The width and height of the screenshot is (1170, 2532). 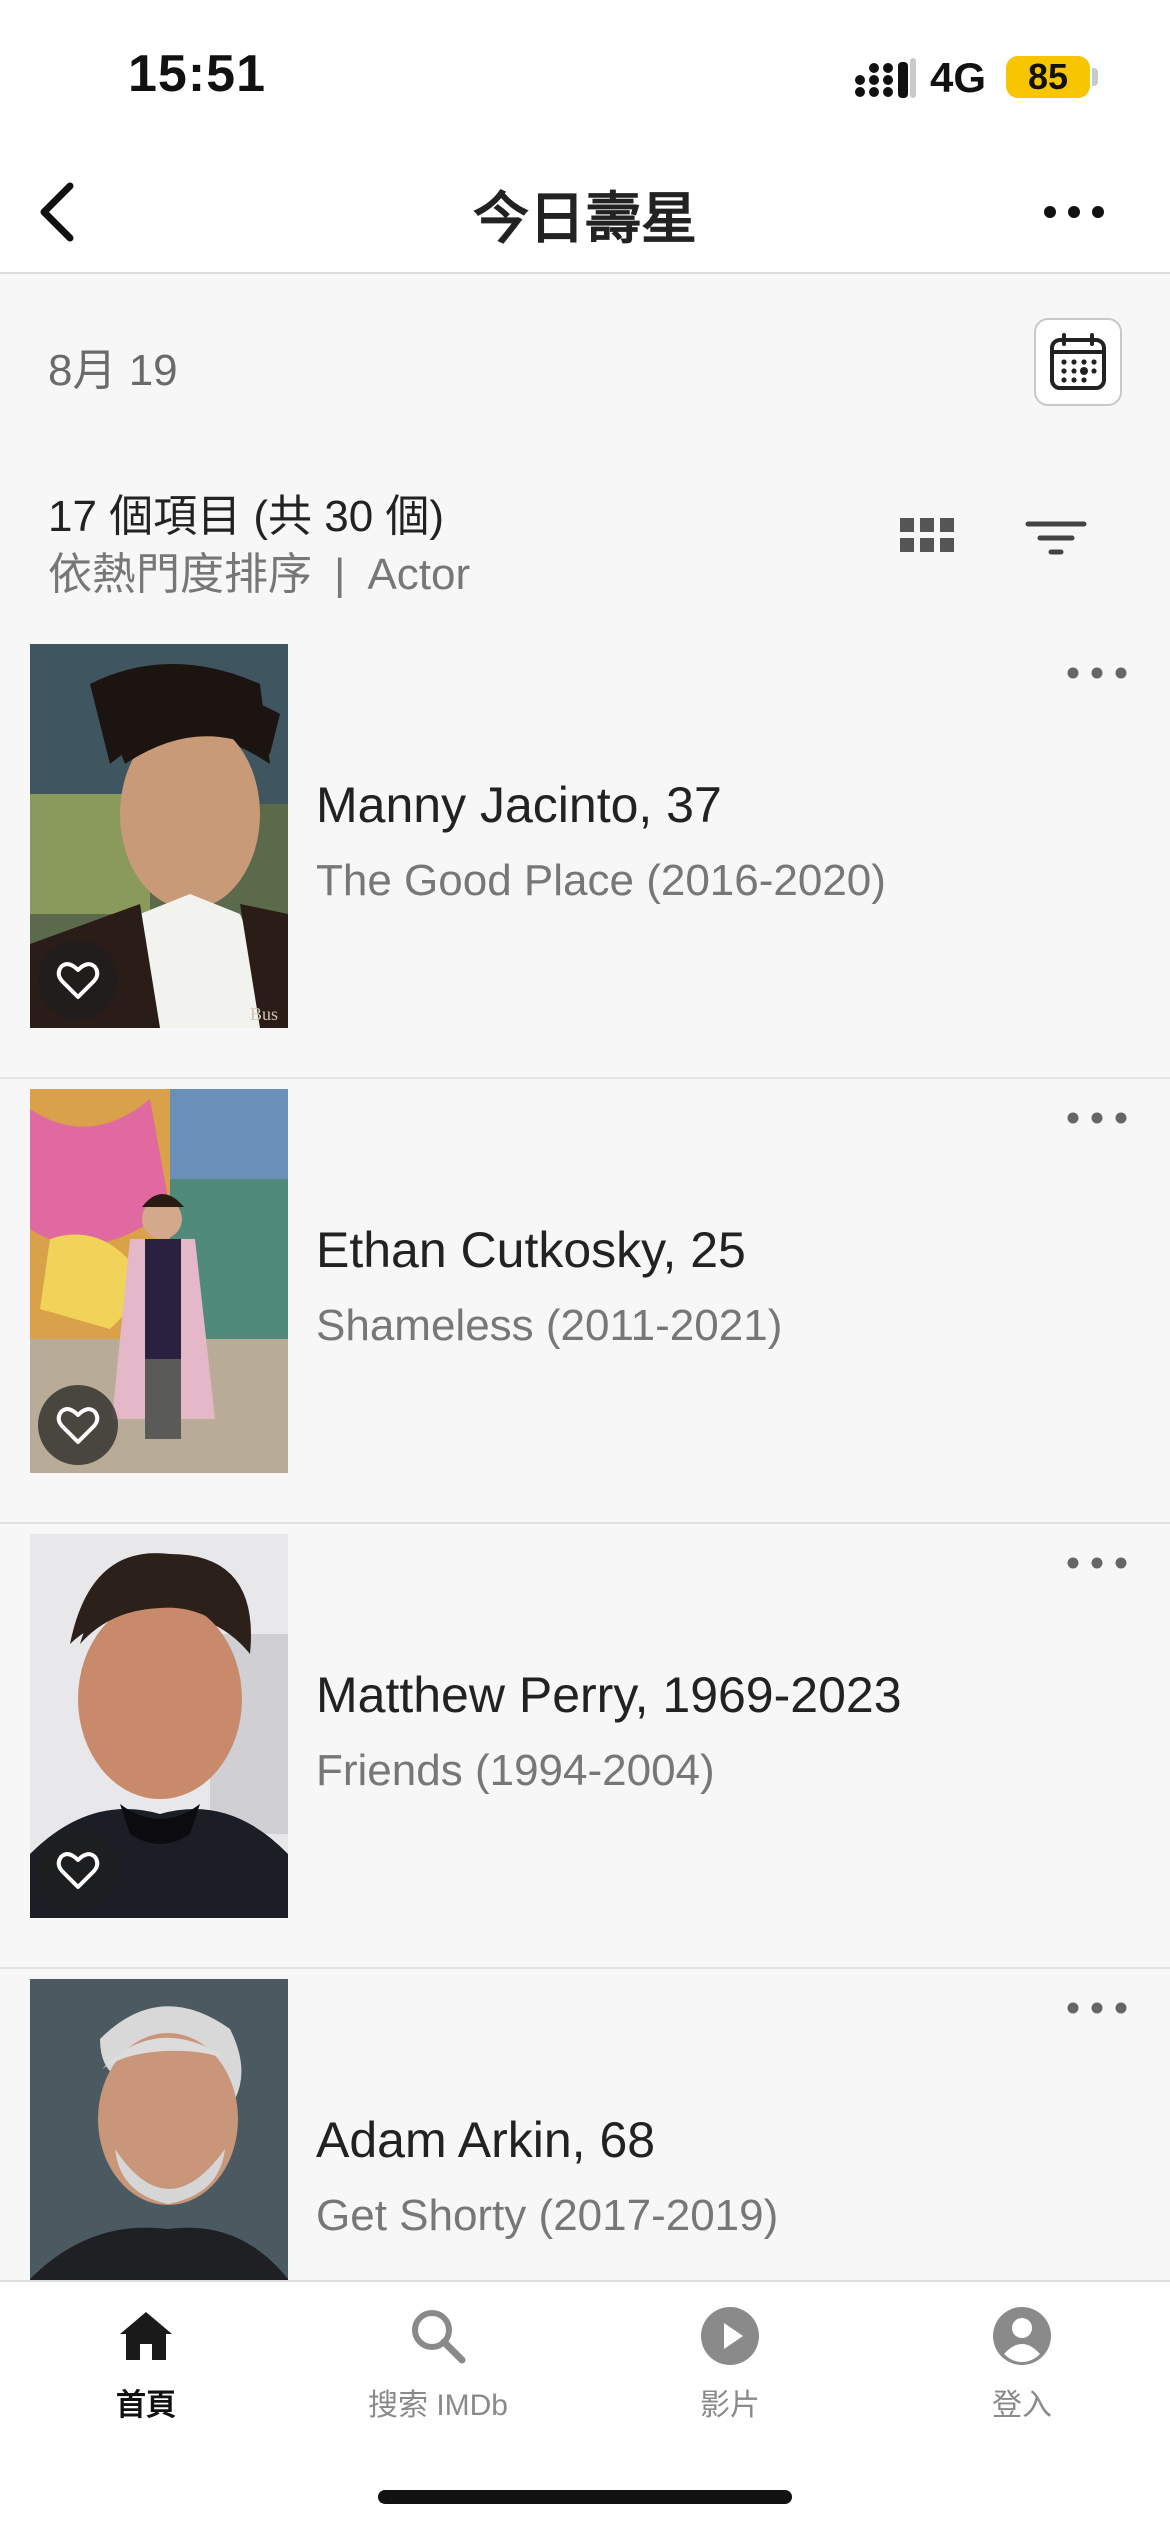 What do you see at coordinates (1022, 2336) in the screenshot?
I see `account-icon` at bounding box center [1022, 2336].